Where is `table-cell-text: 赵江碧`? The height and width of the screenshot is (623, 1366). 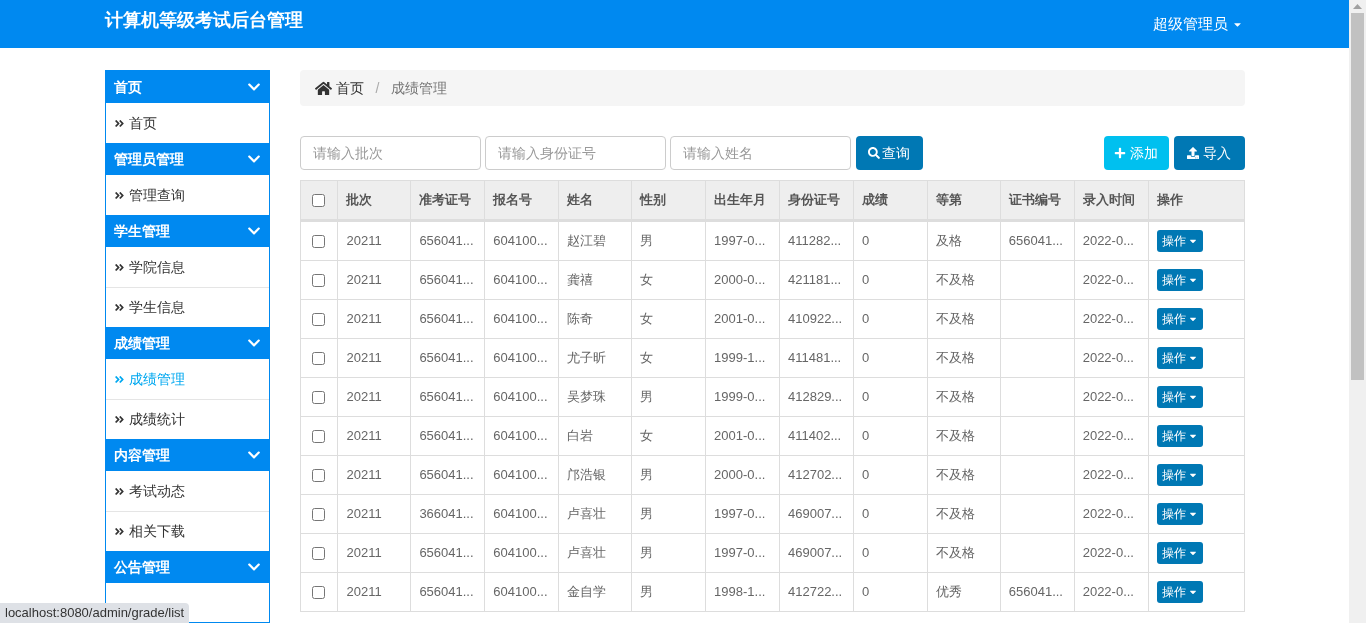
table-cell-text: 赵江碧 is located at coordinates (587, 241).